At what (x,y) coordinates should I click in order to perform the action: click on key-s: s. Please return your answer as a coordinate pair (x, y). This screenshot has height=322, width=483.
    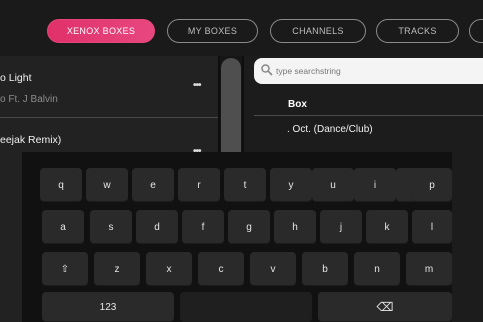
    Looking at the image, I should click on (111, 227).